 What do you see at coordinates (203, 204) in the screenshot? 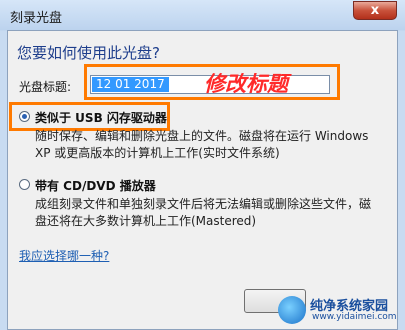
I see `option-cd-dvd-desc-line1: 成组刻录文件和单独刻录文件后将无法编辑或删除这些文件，磁` at bounding box center [203, 204].